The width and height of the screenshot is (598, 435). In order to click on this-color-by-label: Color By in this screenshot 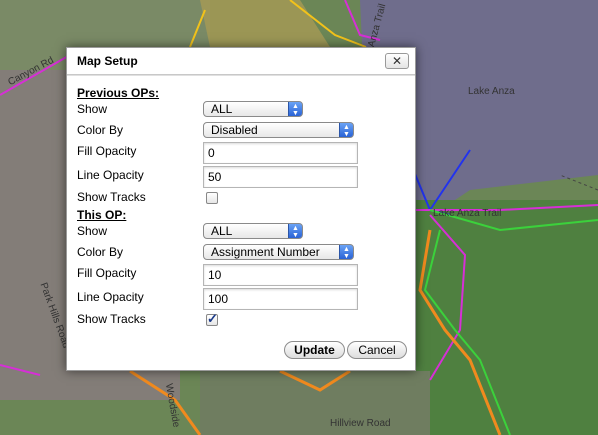, I will do `click(100, 252)`.